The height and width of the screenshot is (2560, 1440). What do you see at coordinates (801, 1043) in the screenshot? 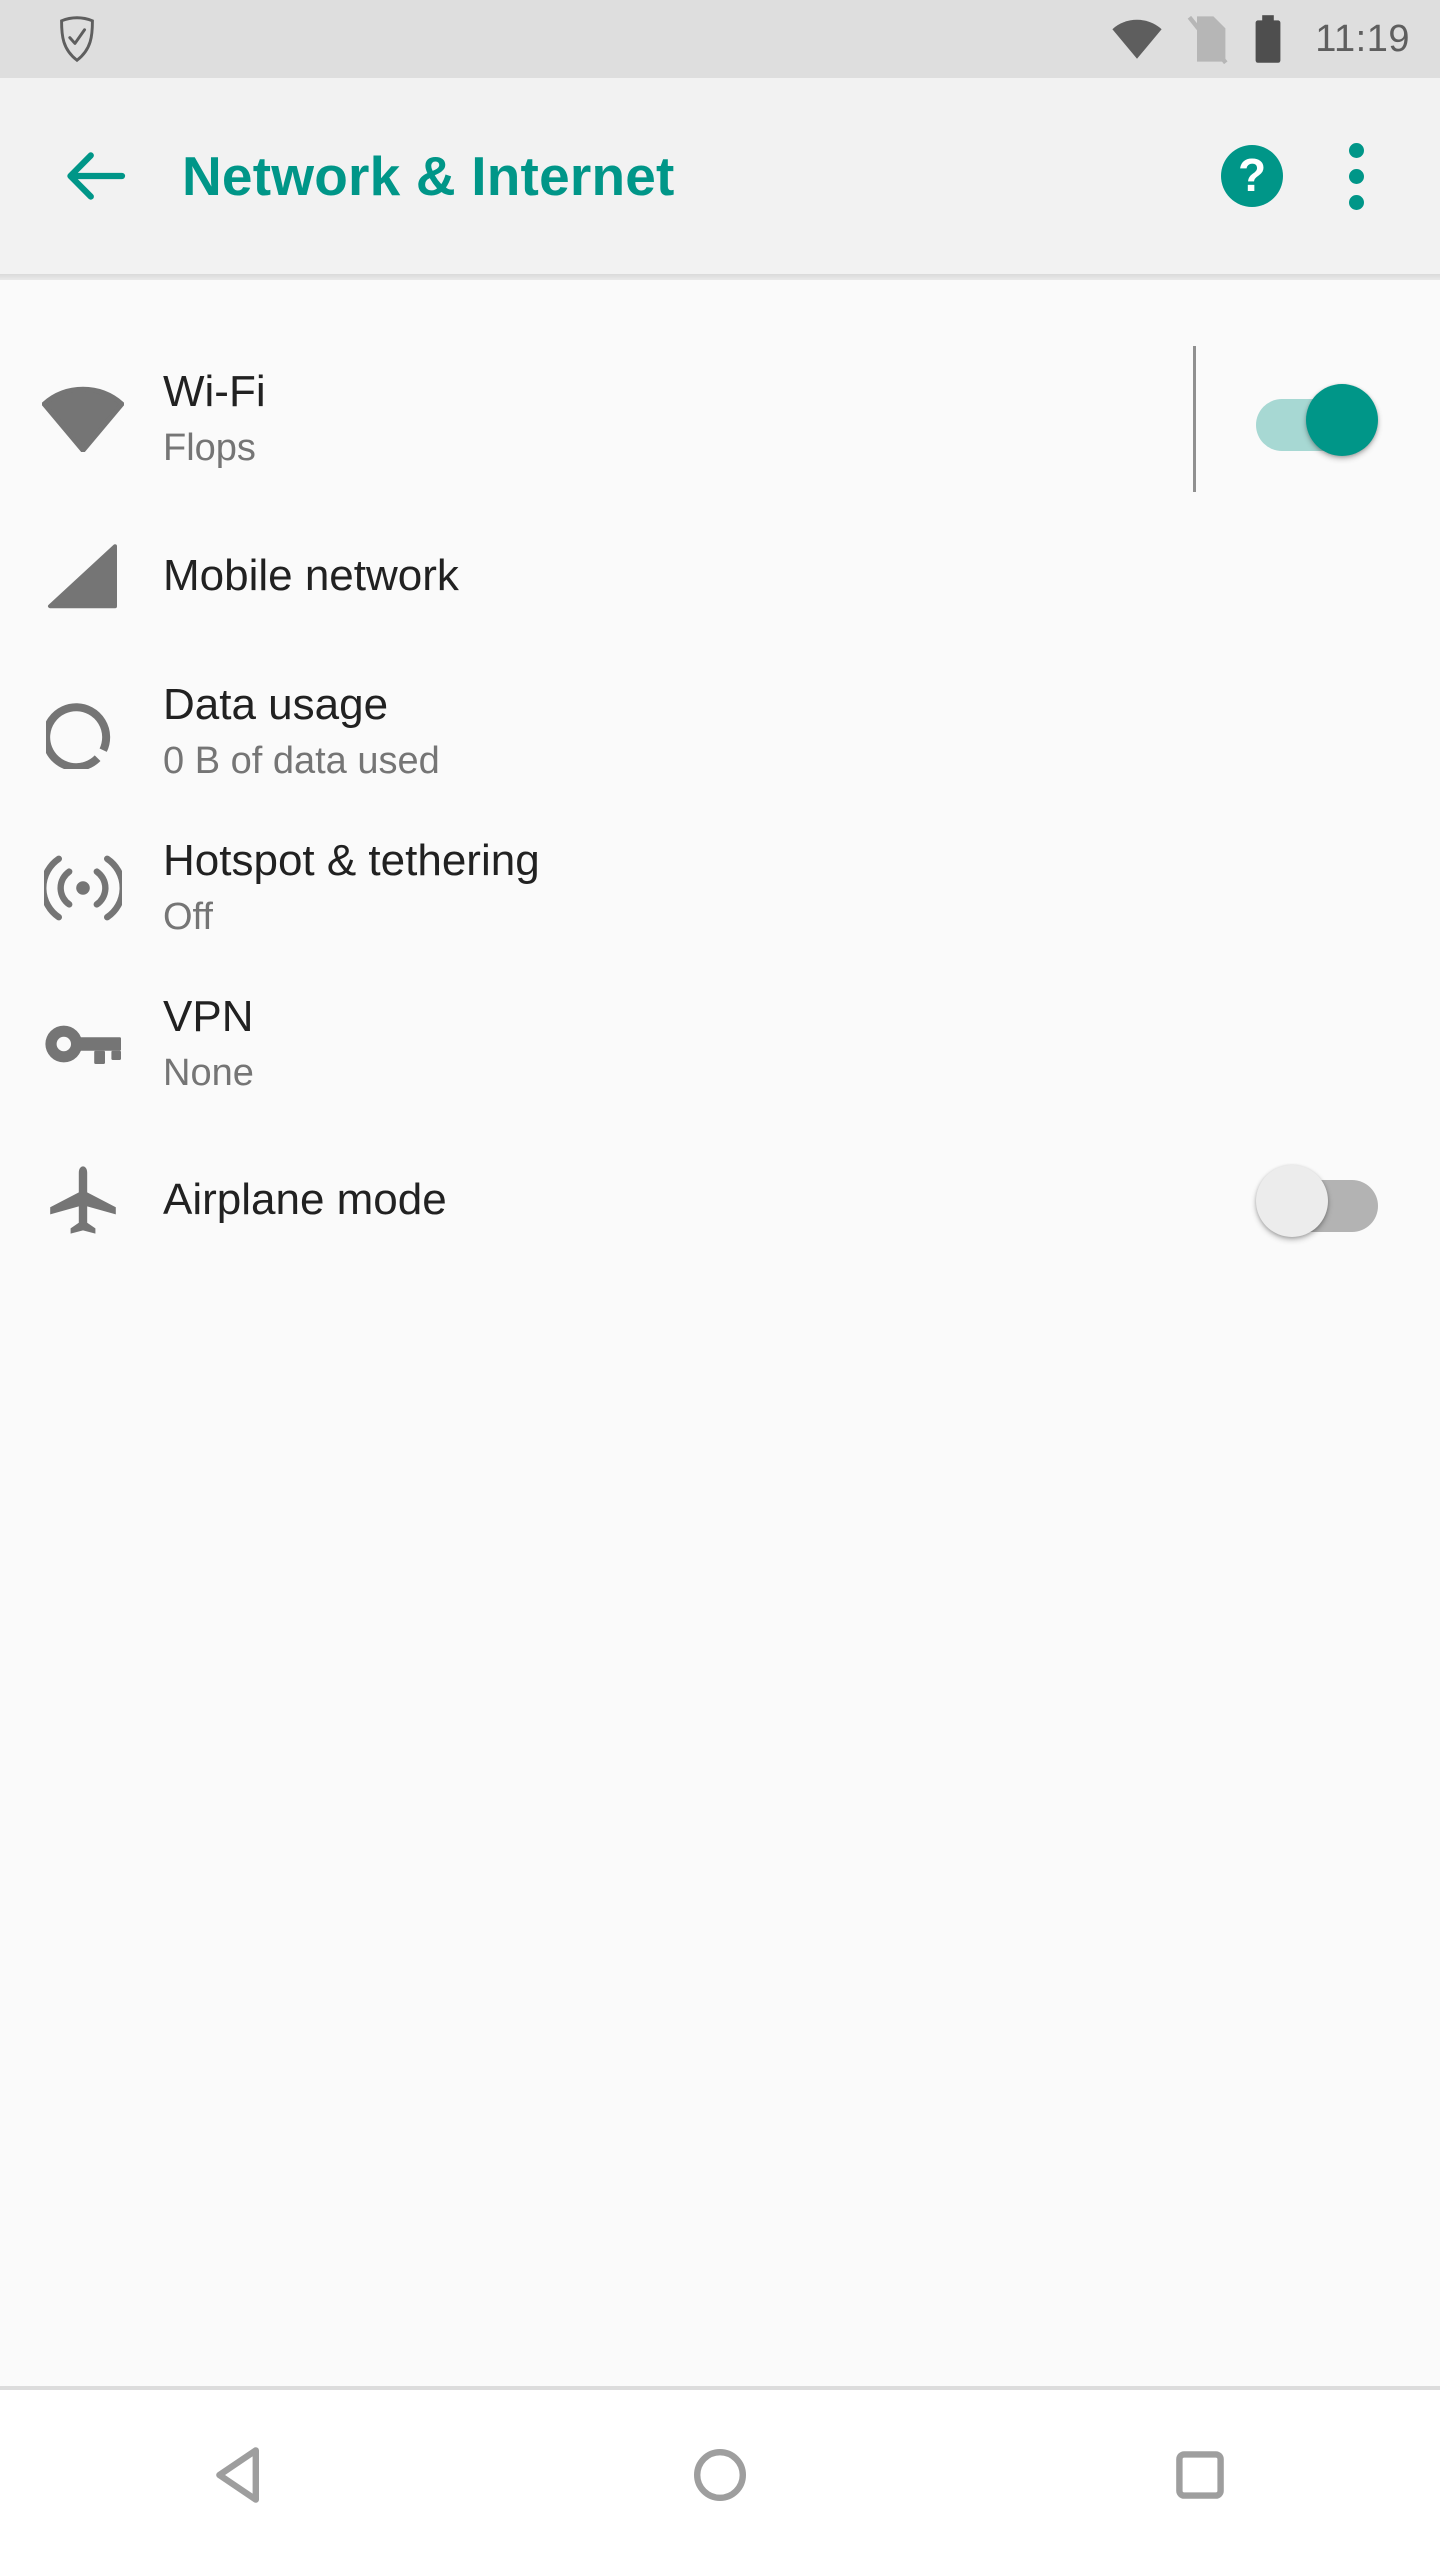
I see `settings-row-text: VPN None` at bounding box center [801, 1043].